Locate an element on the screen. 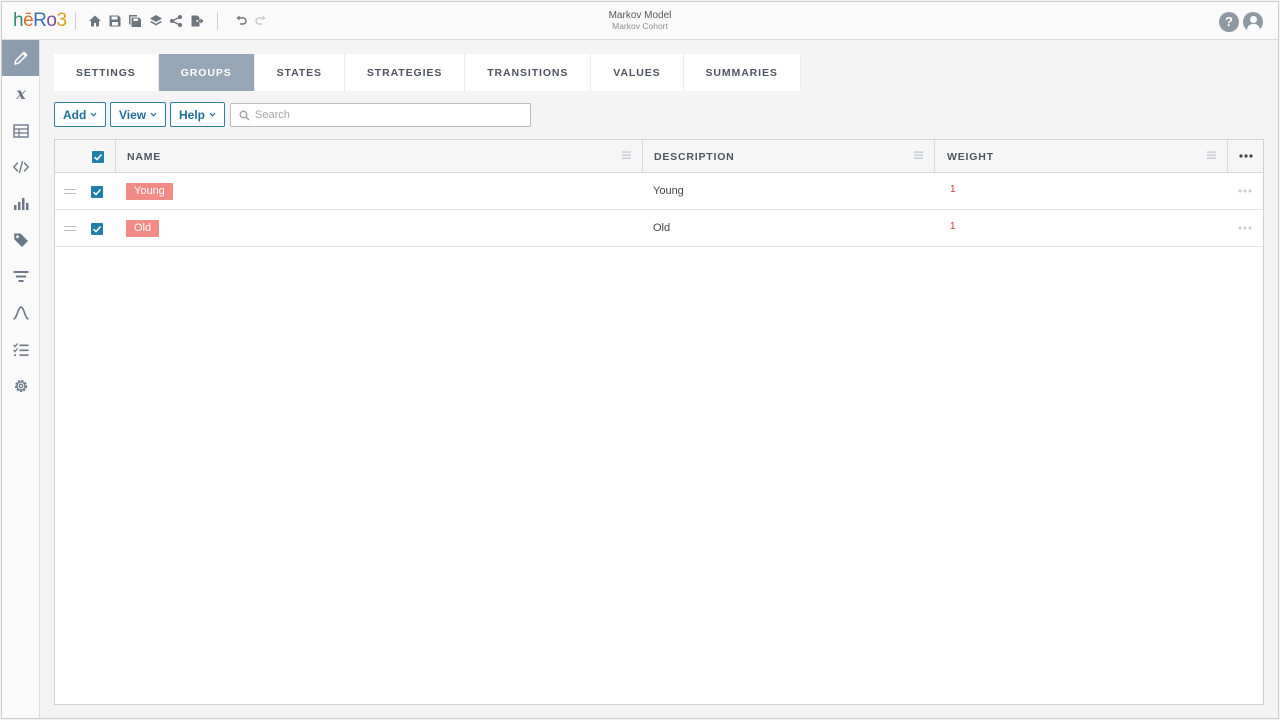 The image size is (1280, 720). app-logo: hēRo3 is located at coordinates (40, 21).